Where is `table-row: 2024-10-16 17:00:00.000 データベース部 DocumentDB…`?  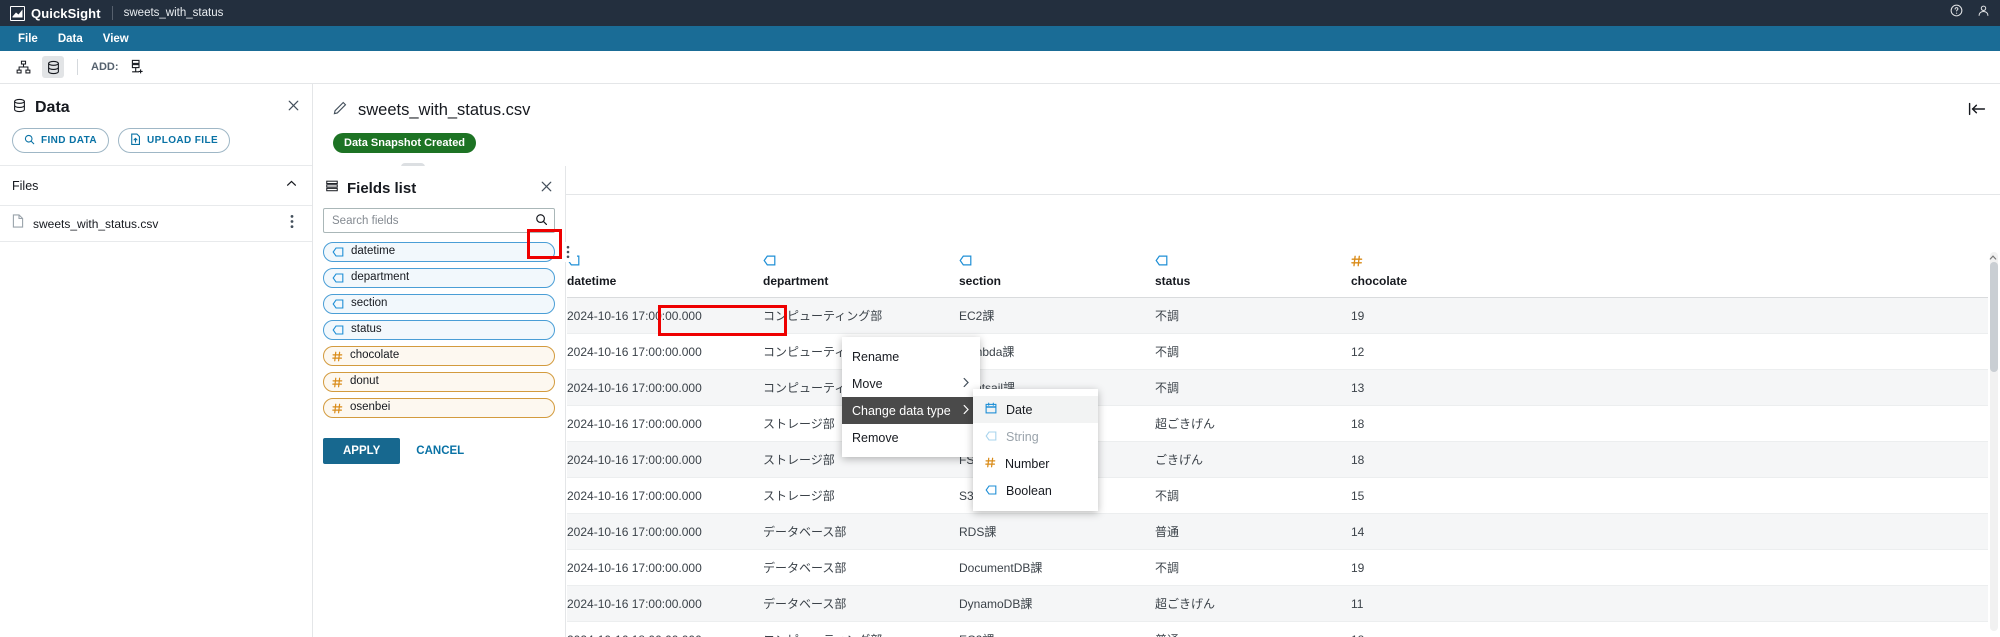
table-row: 2024-10-16 17:00:00.000 データベース部 DocumentDB… is located at coordinates (1277, 567).